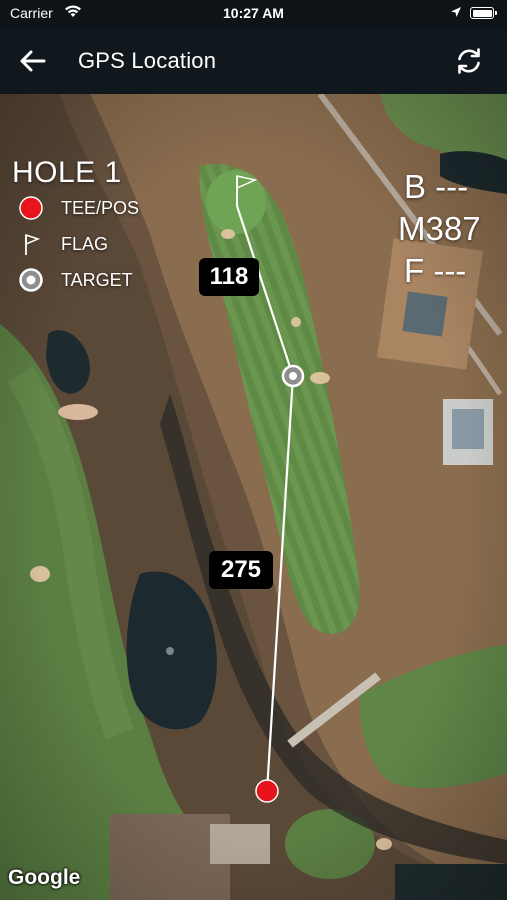 The height and width of the screenshot is (900, 507). What do you see at coordinates (100, 208) in the screenshot?
I see `legend-label-tee: TEE/POS` at bounding box center [100, 208].